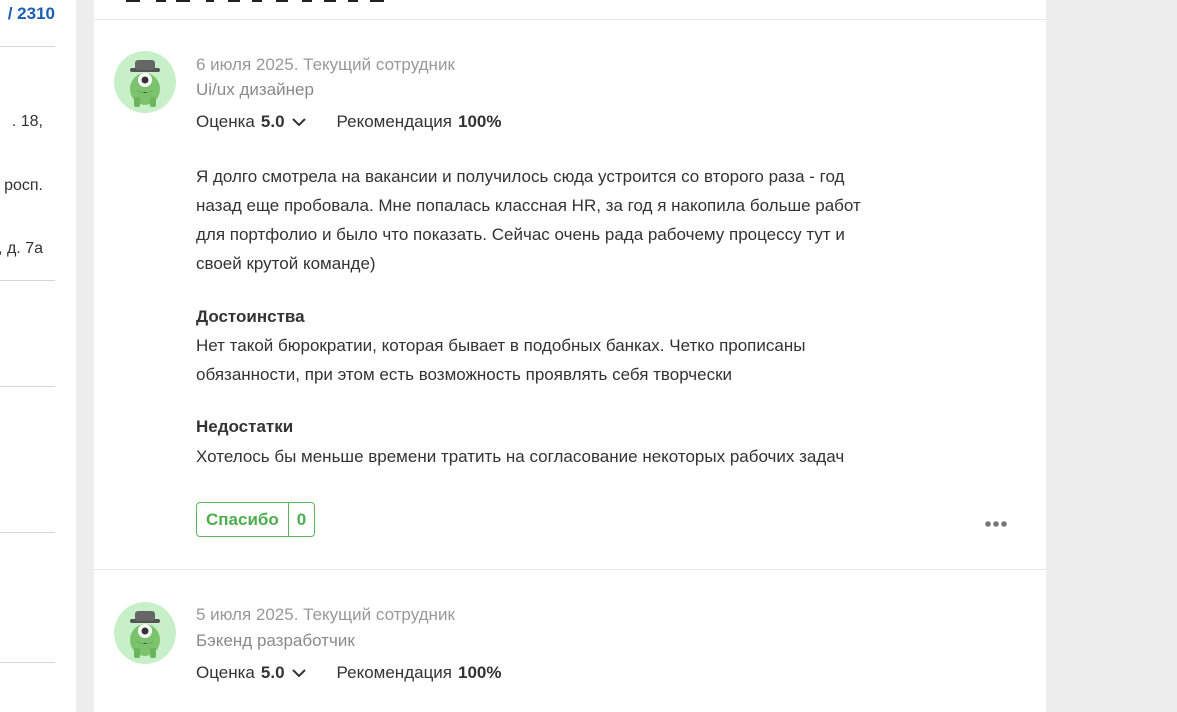 The image size is (1177, 712). I want to click on pros-heading: Достоинства, so click(250, 316).